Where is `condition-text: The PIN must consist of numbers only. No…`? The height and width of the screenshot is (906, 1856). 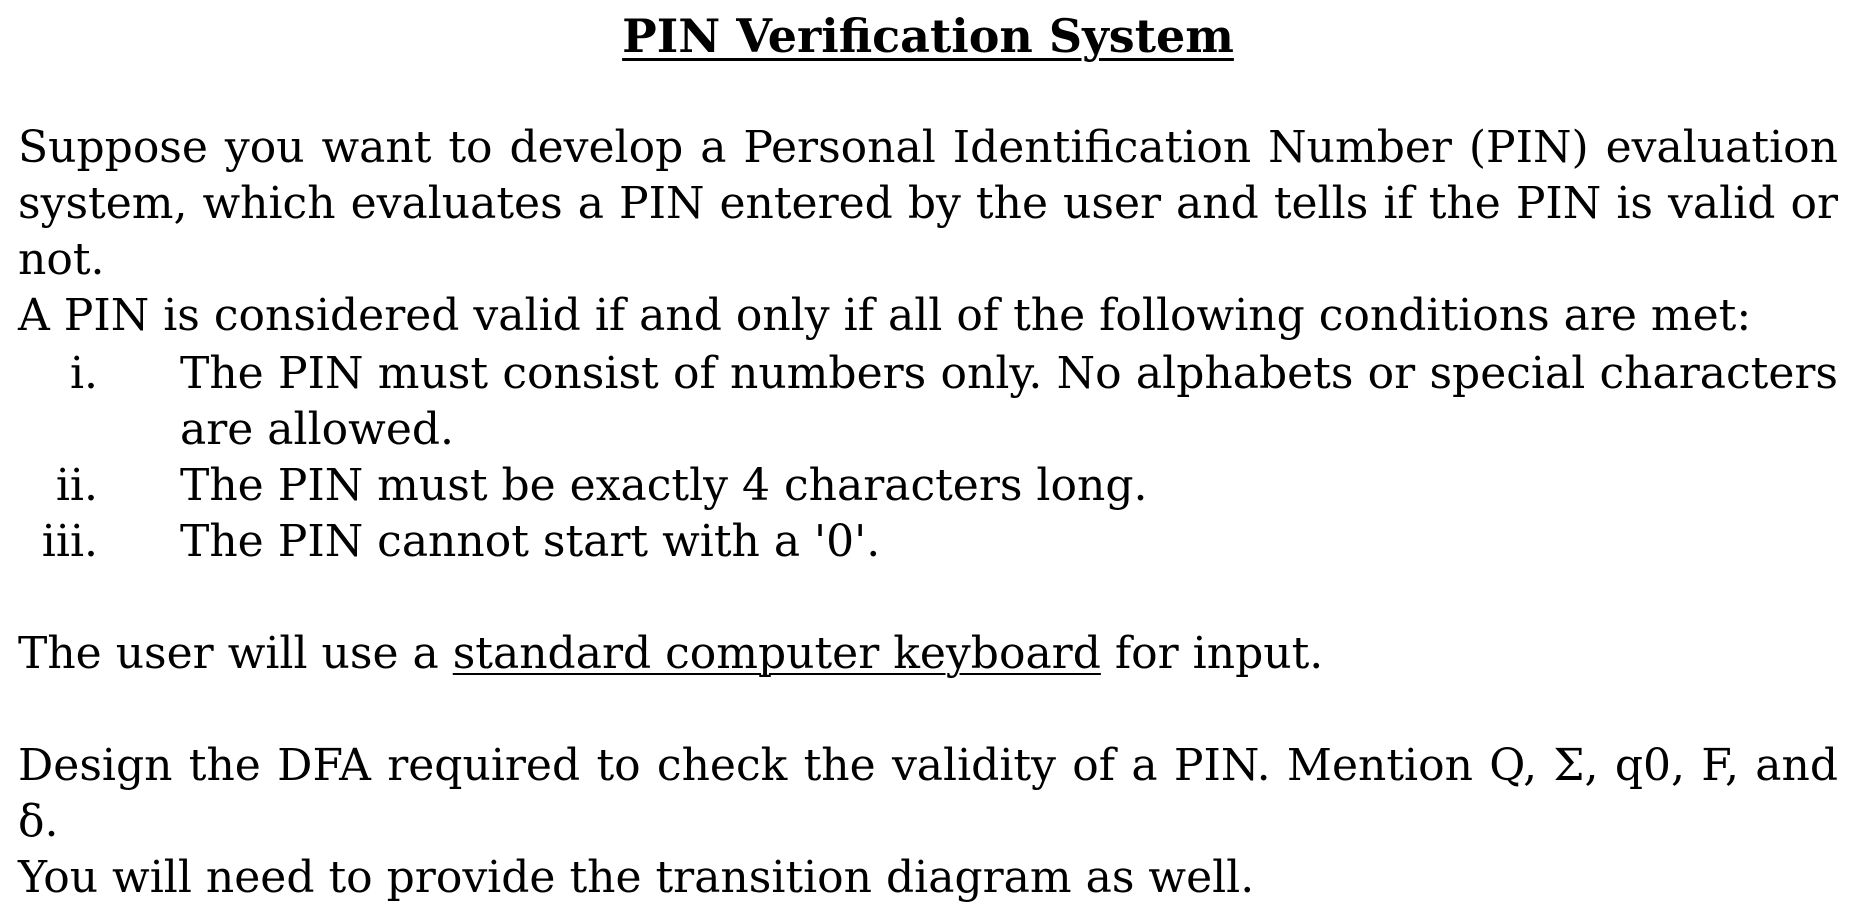 condition-text: The PIN must consist of numbers only. No… is located at coordinates (1009, 401).